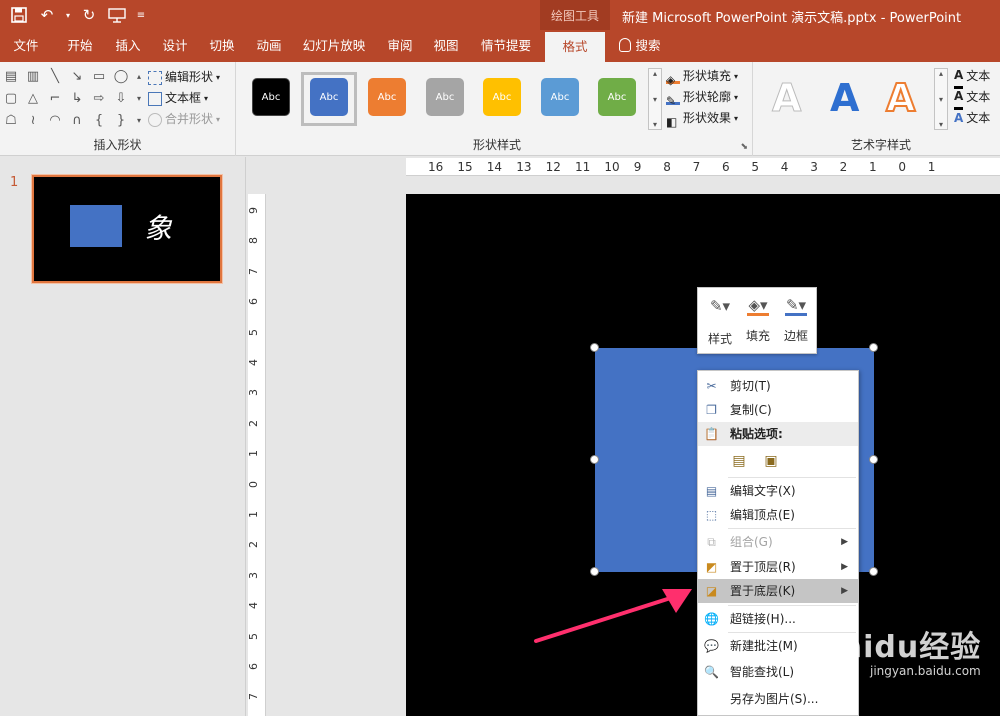 This screenshot has width=1000, height=716. What do you see at coordinates (640, 46) in the screenshot?
I see `tab-search: 搜索` at bounding box center [640, 46].